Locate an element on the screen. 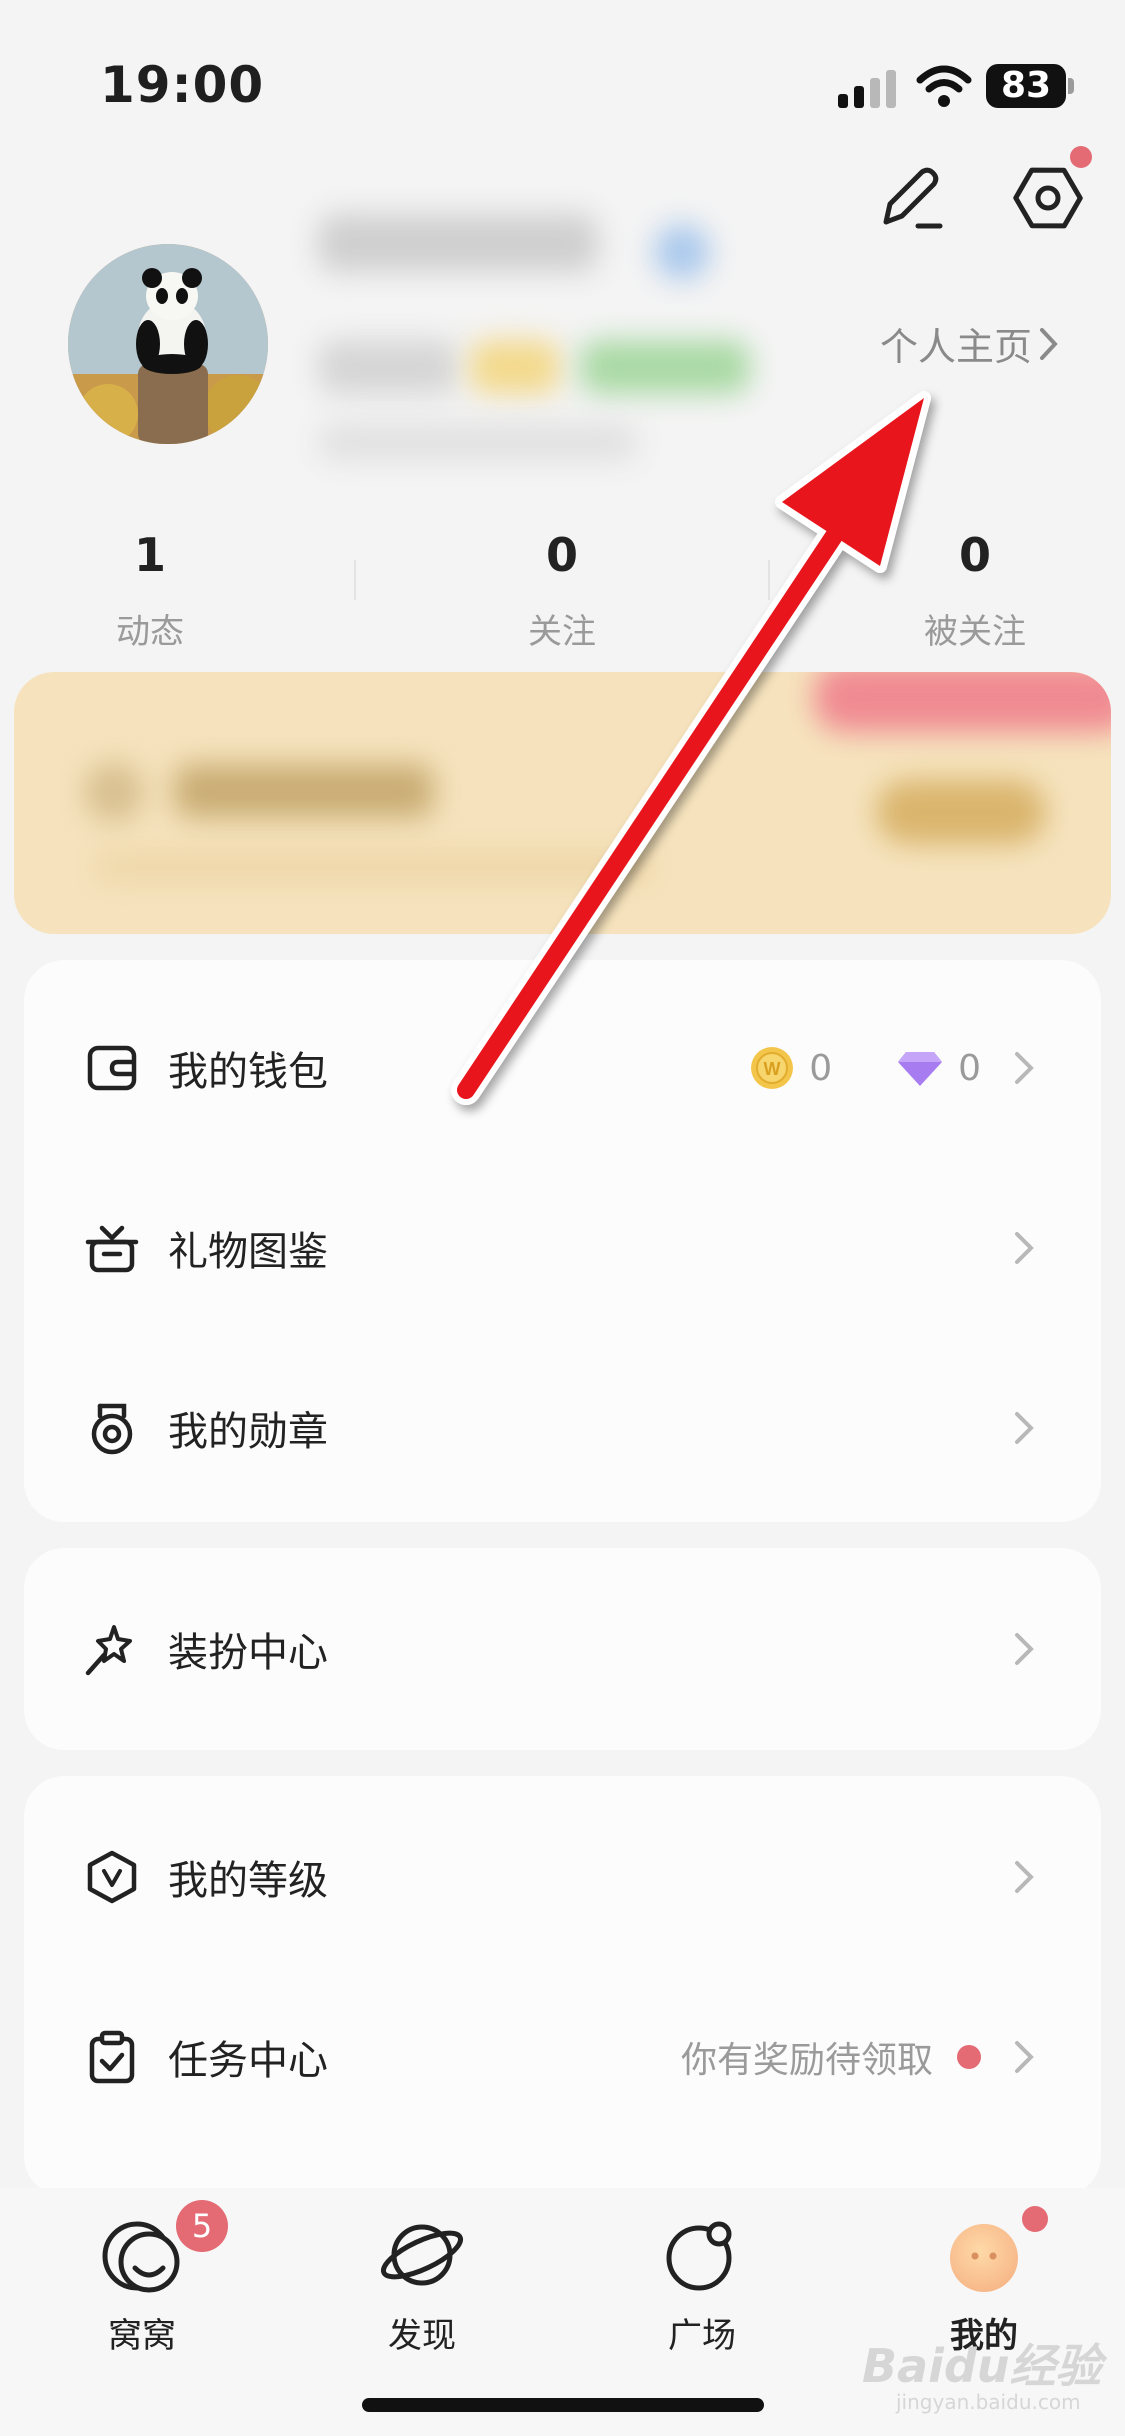 This screenshot has width=1125, height=2436. wowo-tab-icon is located at coordinates (141, 2257).